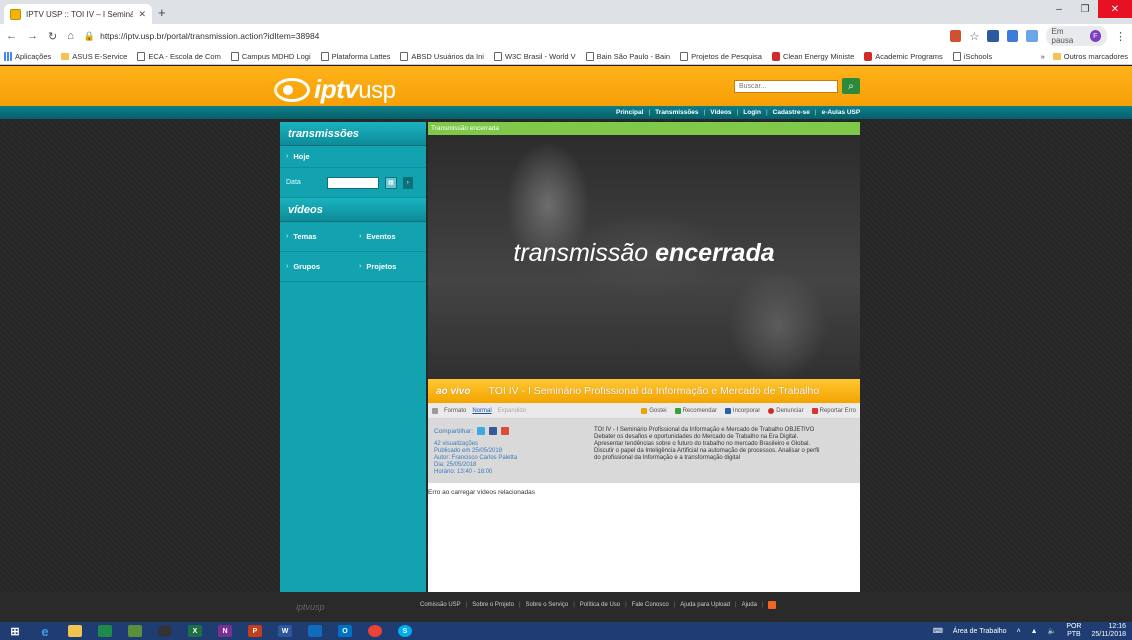  Describe the element at coordinates (841, 112) in the screenshot. I see `nav-e-aulas: e-Aulas USP` at that location.